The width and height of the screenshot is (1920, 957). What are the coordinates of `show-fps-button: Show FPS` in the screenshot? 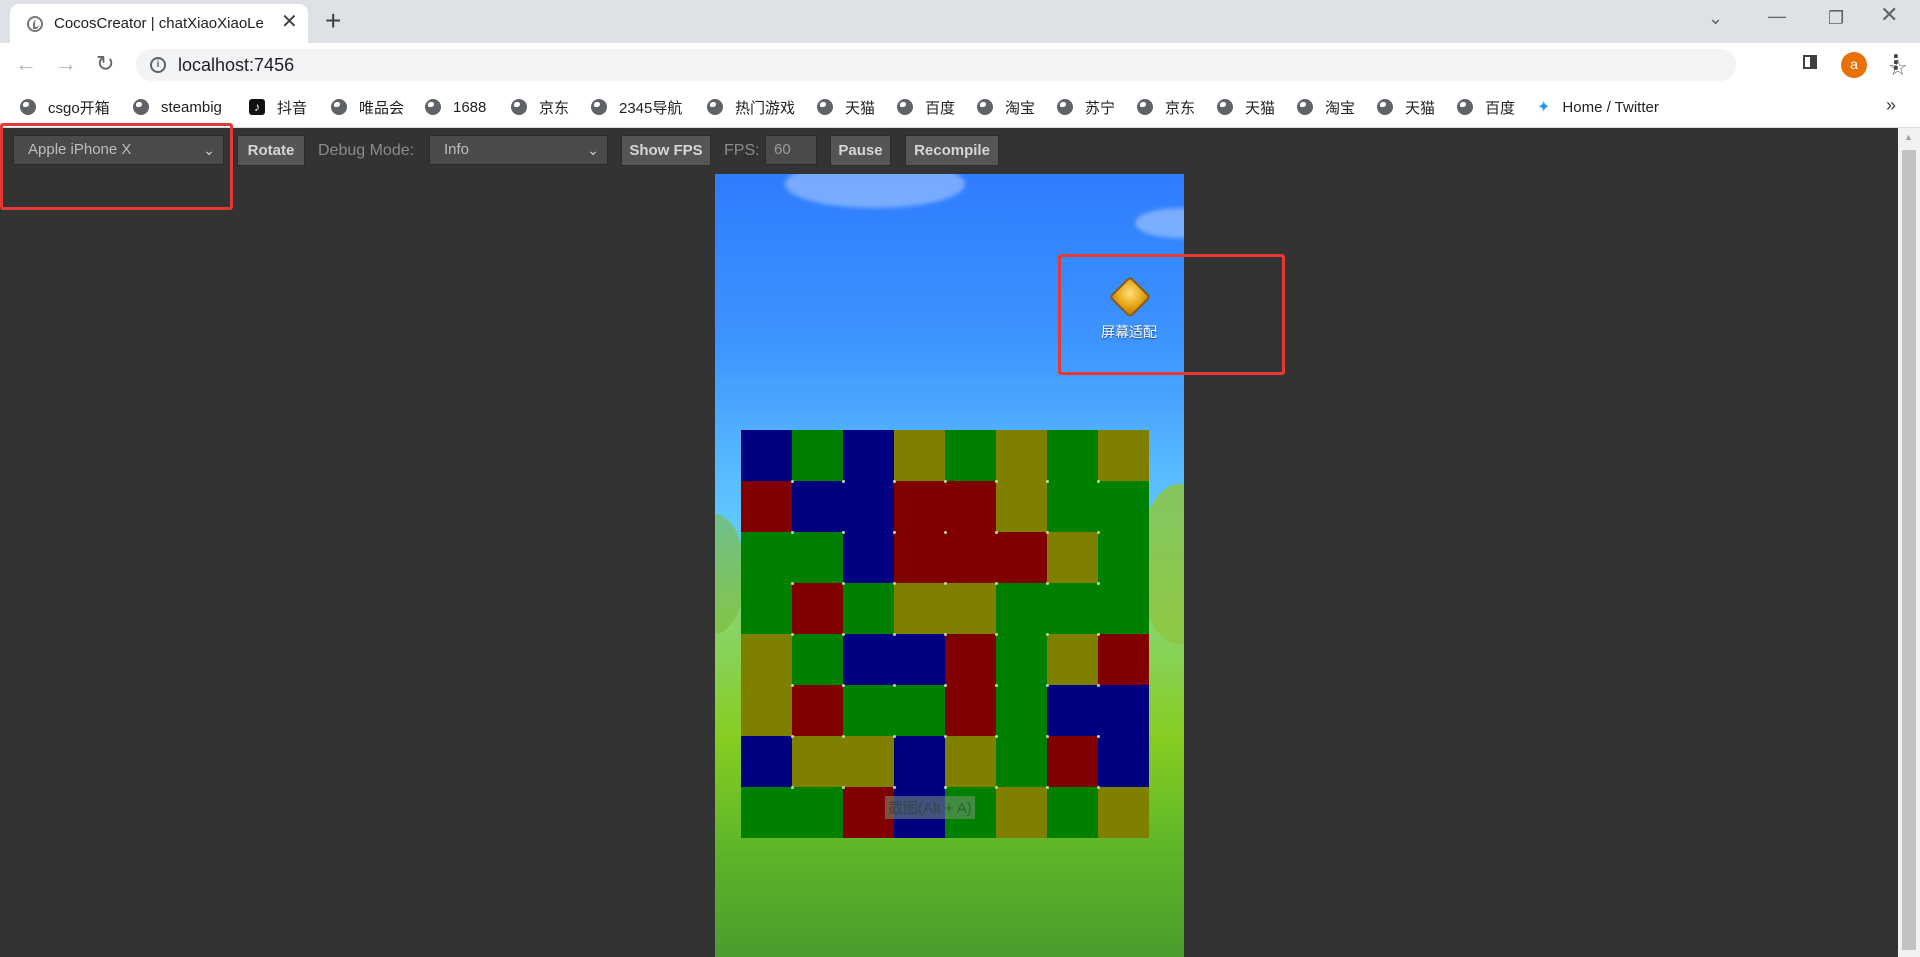 It's located at (666, 150).